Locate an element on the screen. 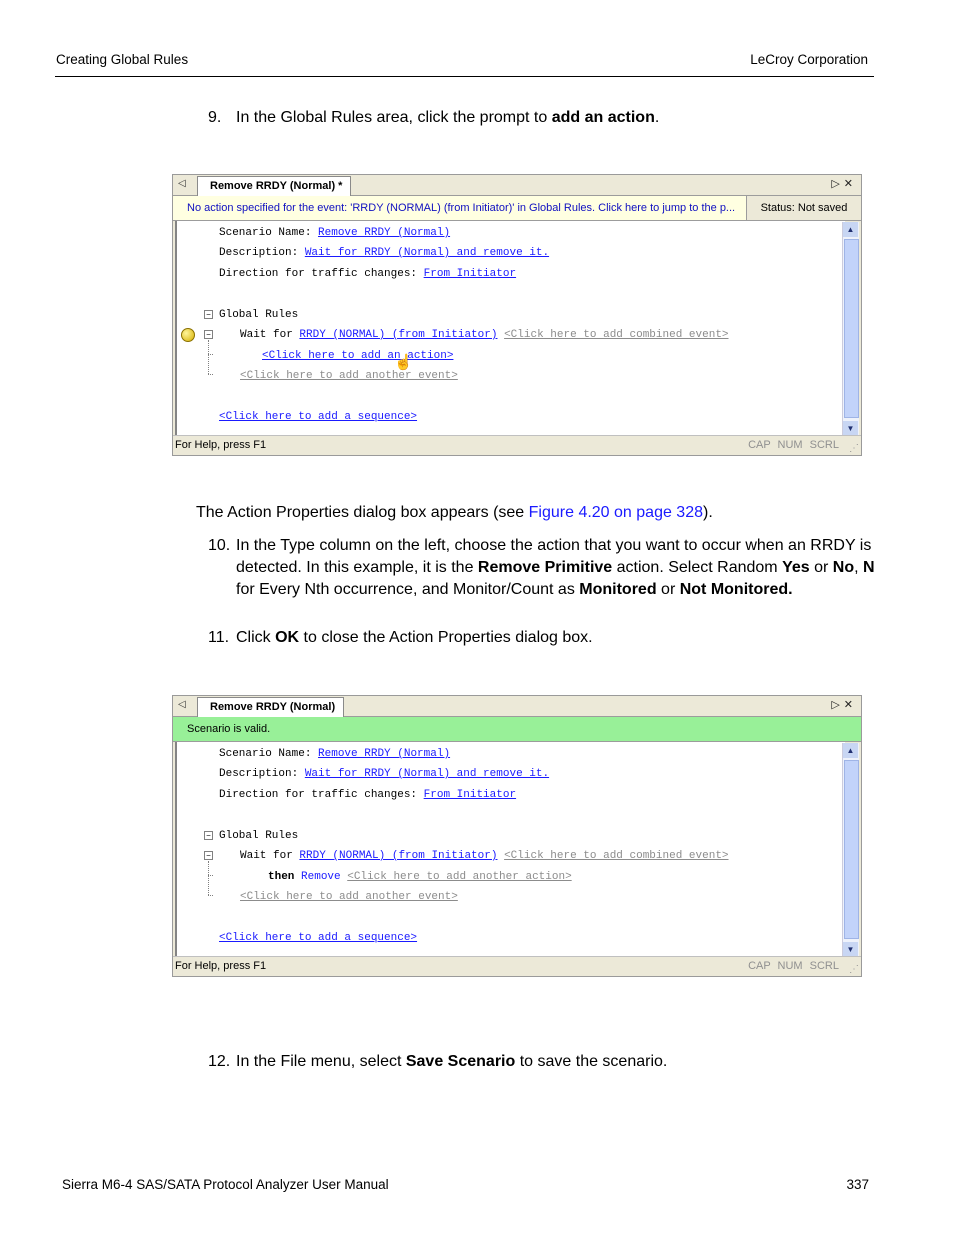 The height and width of the screenshot is (1235, 954). action-link: Remove is located at coordinates (321, 877).